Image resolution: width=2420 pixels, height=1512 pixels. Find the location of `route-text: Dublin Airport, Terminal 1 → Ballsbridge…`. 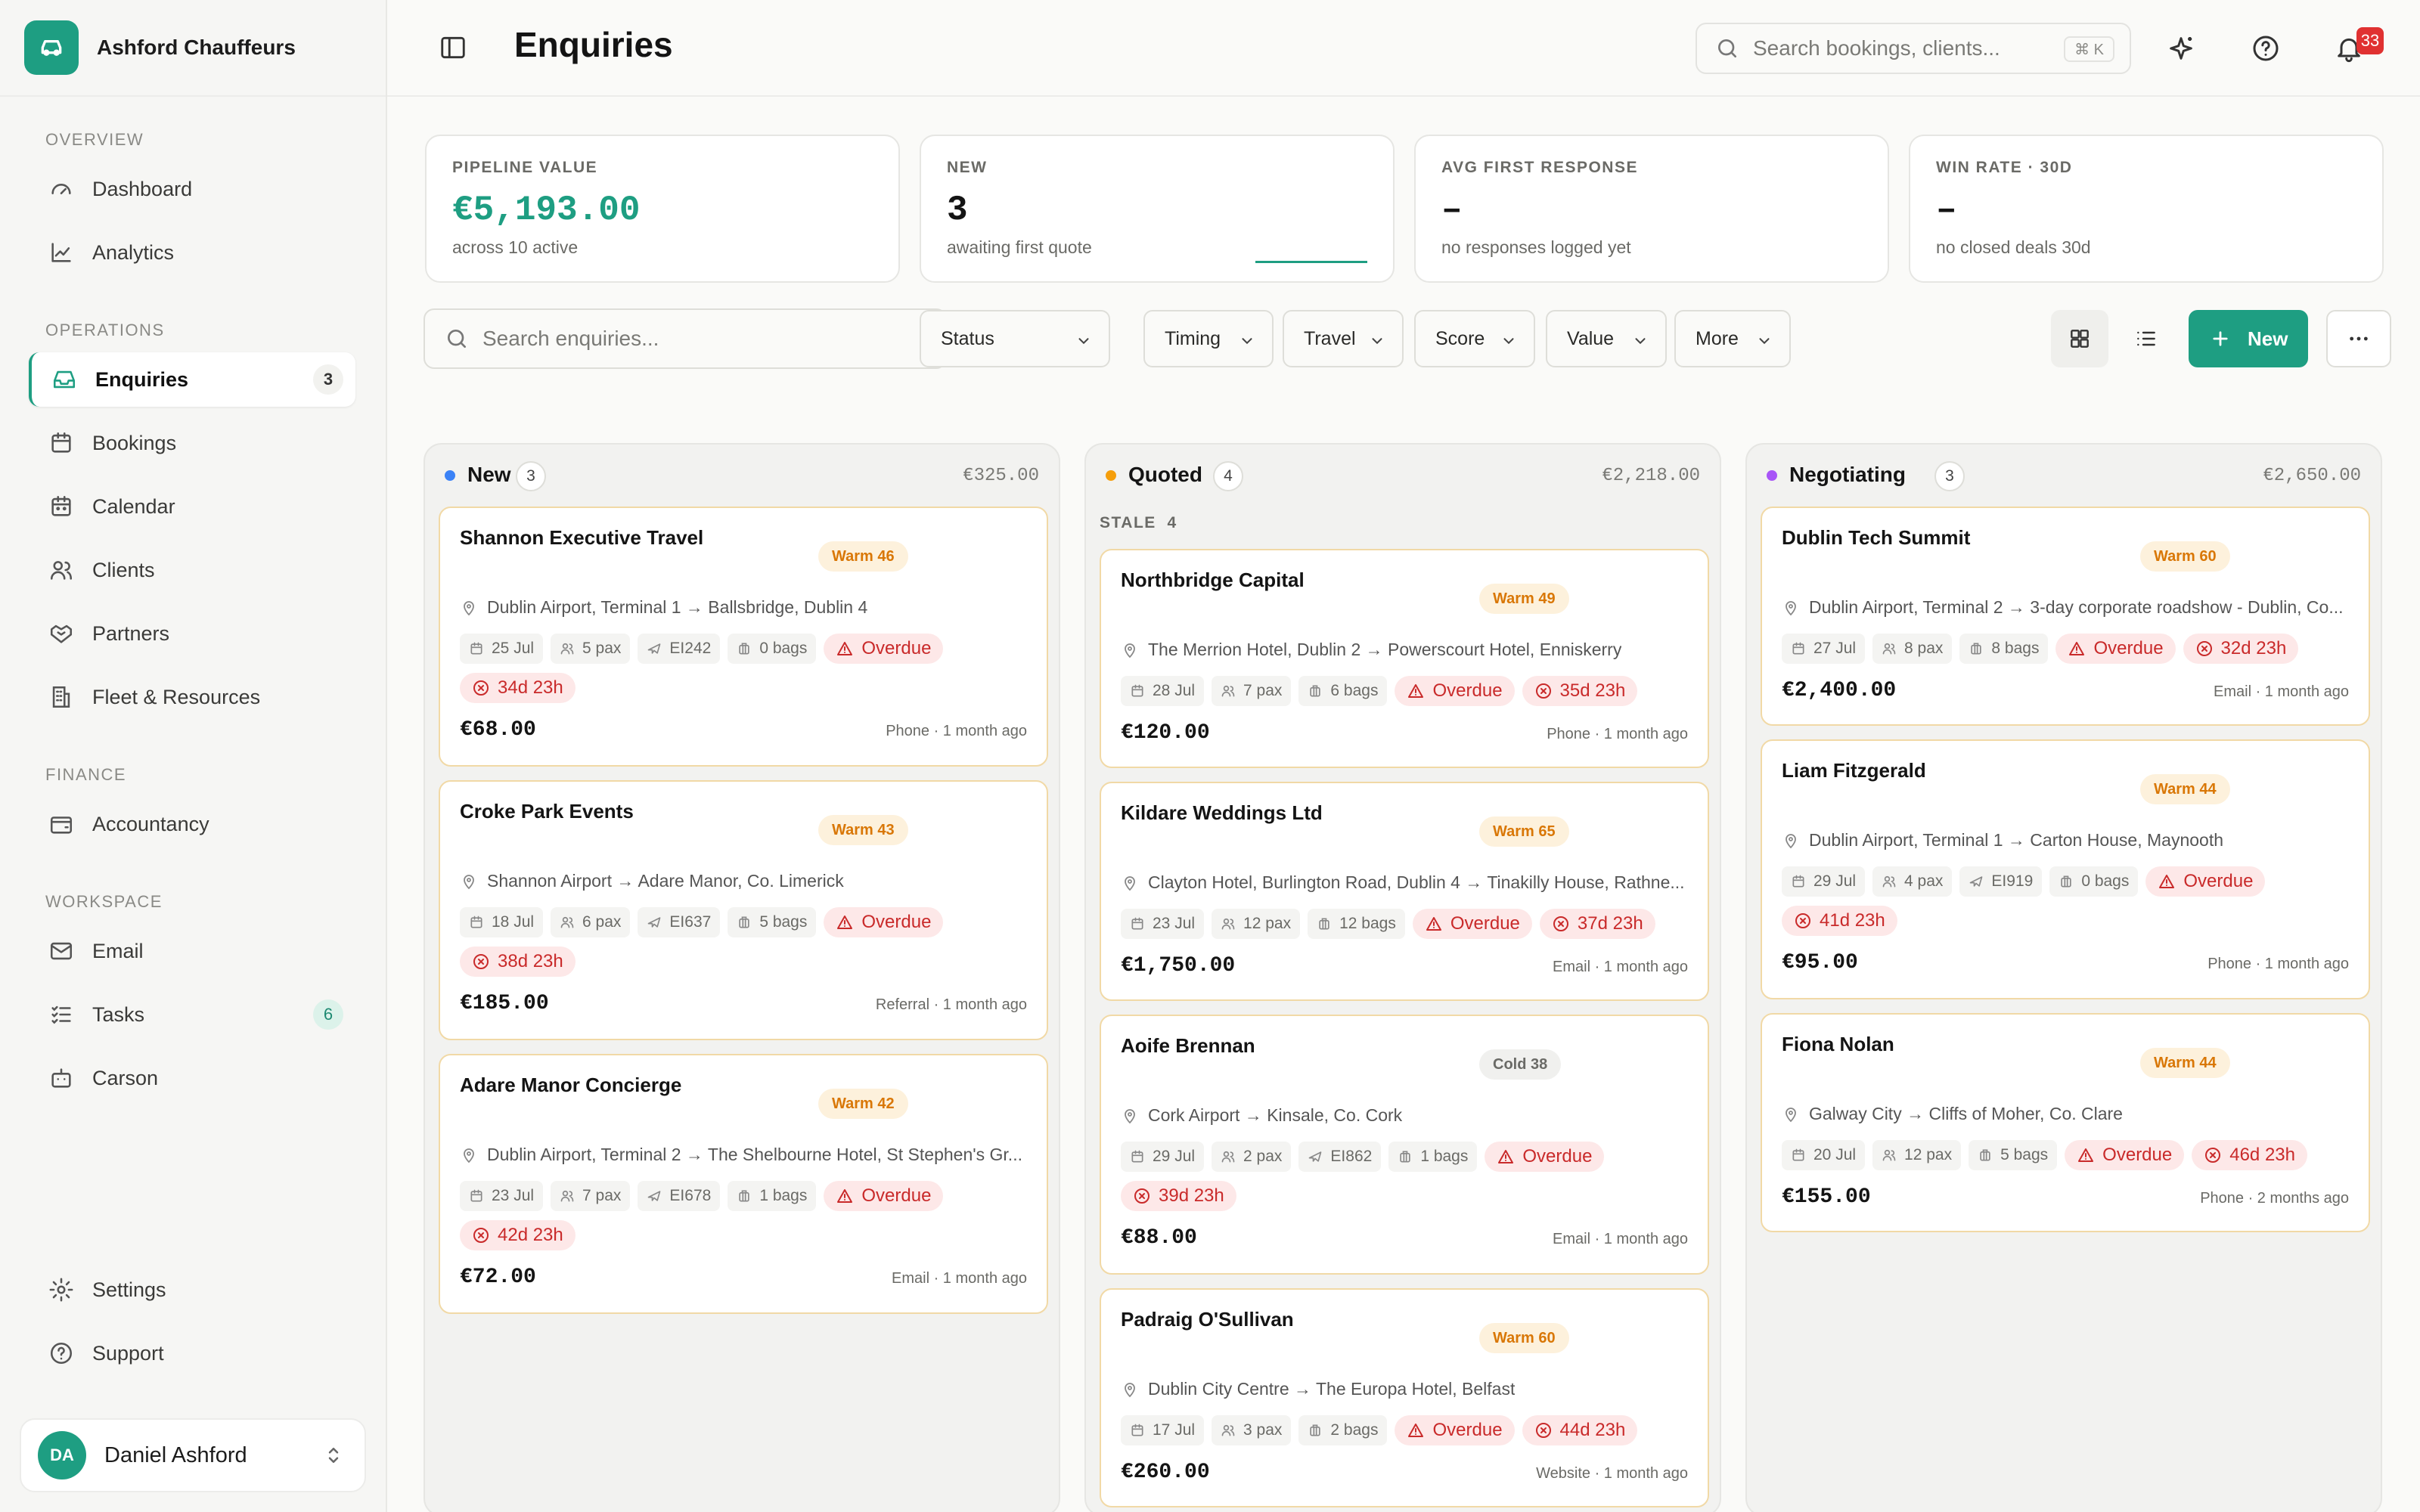

route-text: Dublin Airport, Terminal 1 → Ballsbridge… is located at coordinates (677, 607).